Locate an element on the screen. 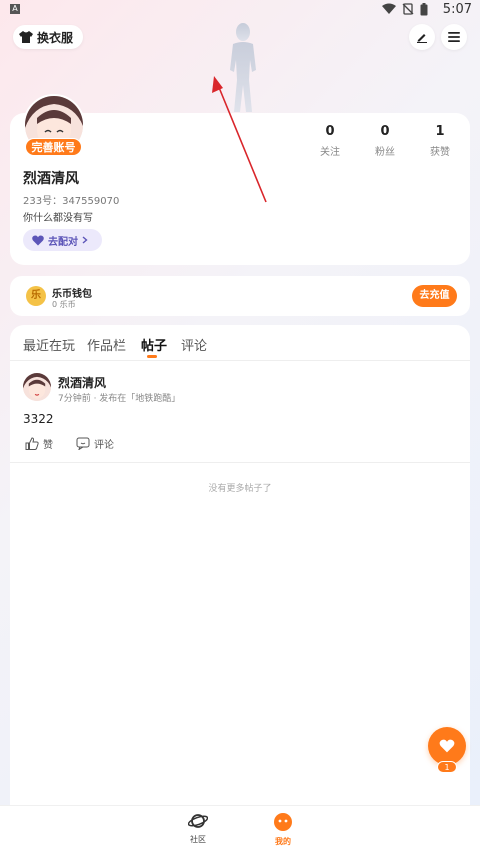  tab-posts: 帖子 is located at coordinates (154, 344).